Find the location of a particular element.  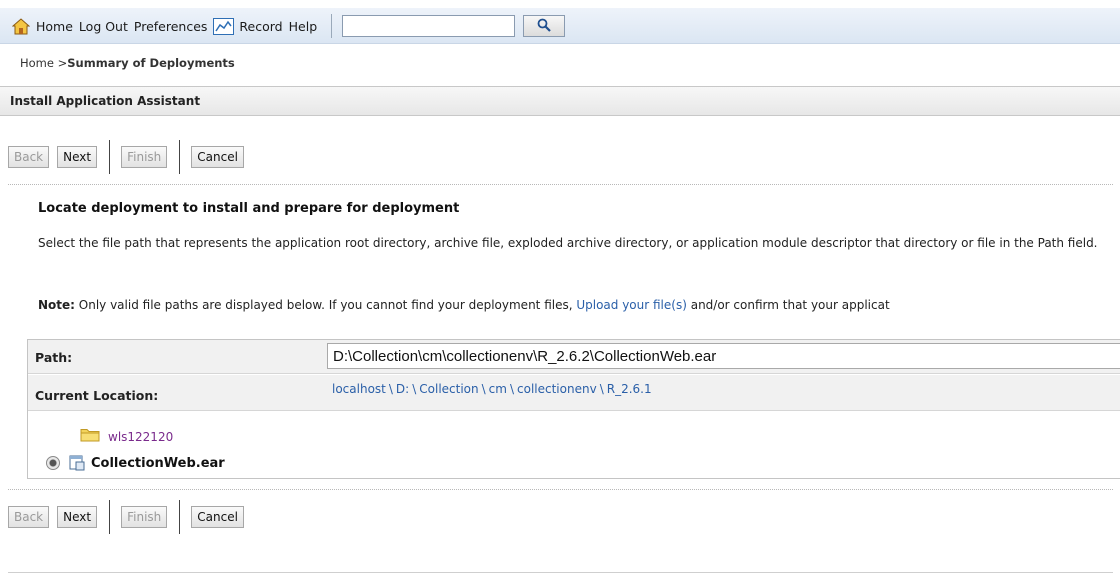

location-crumb-drive: D: is located at coordinates (402, 389).